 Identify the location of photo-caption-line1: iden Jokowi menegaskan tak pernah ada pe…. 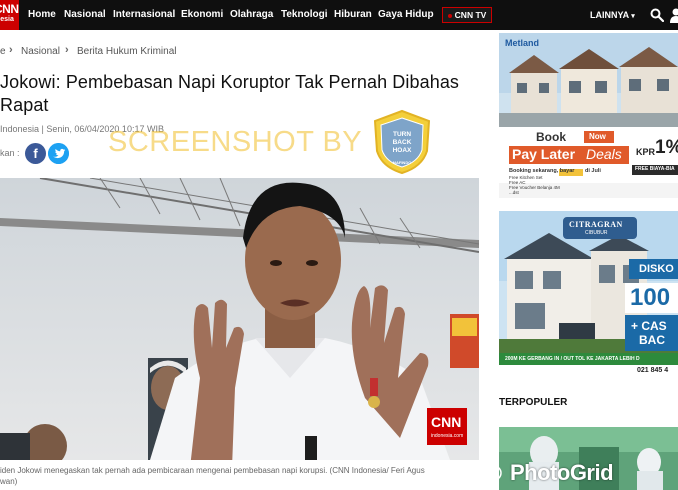
(212, 470).